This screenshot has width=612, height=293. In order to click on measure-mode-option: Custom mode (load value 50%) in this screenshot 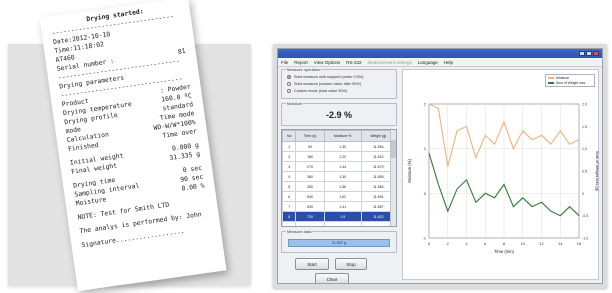, I will do `click(339, 90)`.